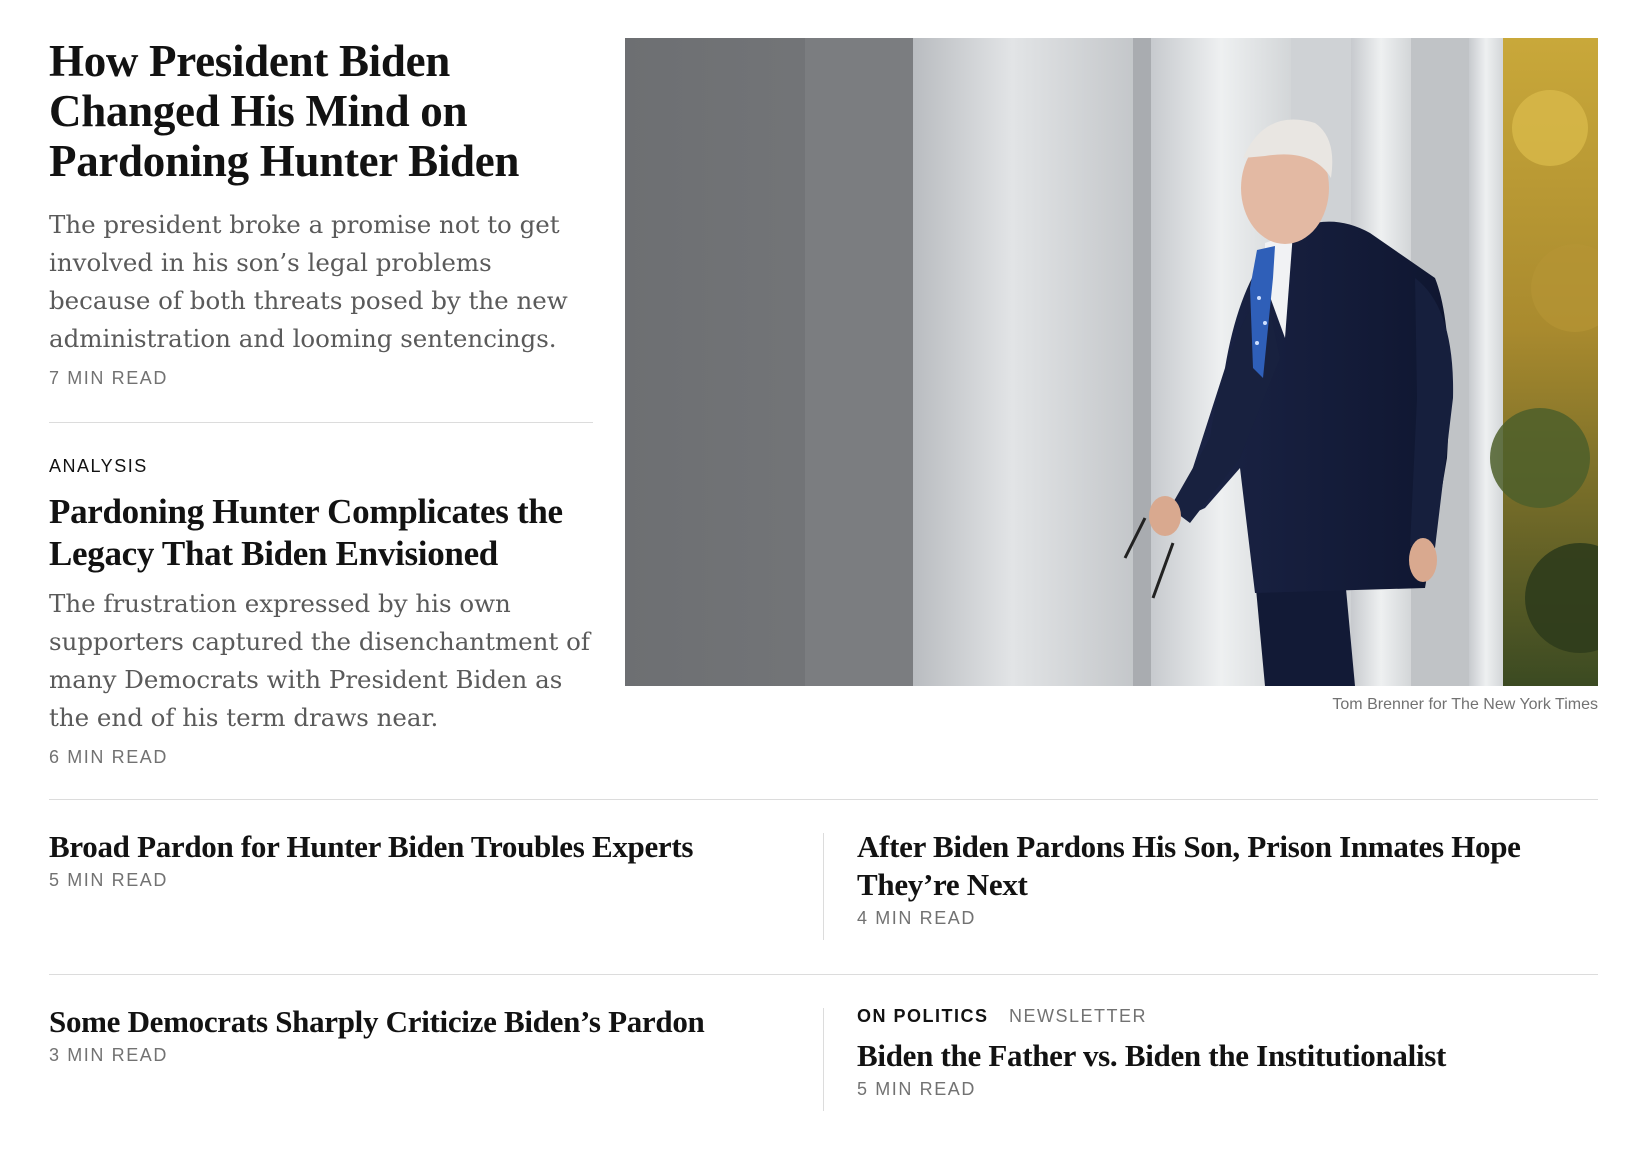 The width and height of the screenshot is (1626, 1176). What do you see at coordinates (917, 918) in the screenshot?
I see `story-read-time: 4 MIN READ` at bounding box center [917, 918].